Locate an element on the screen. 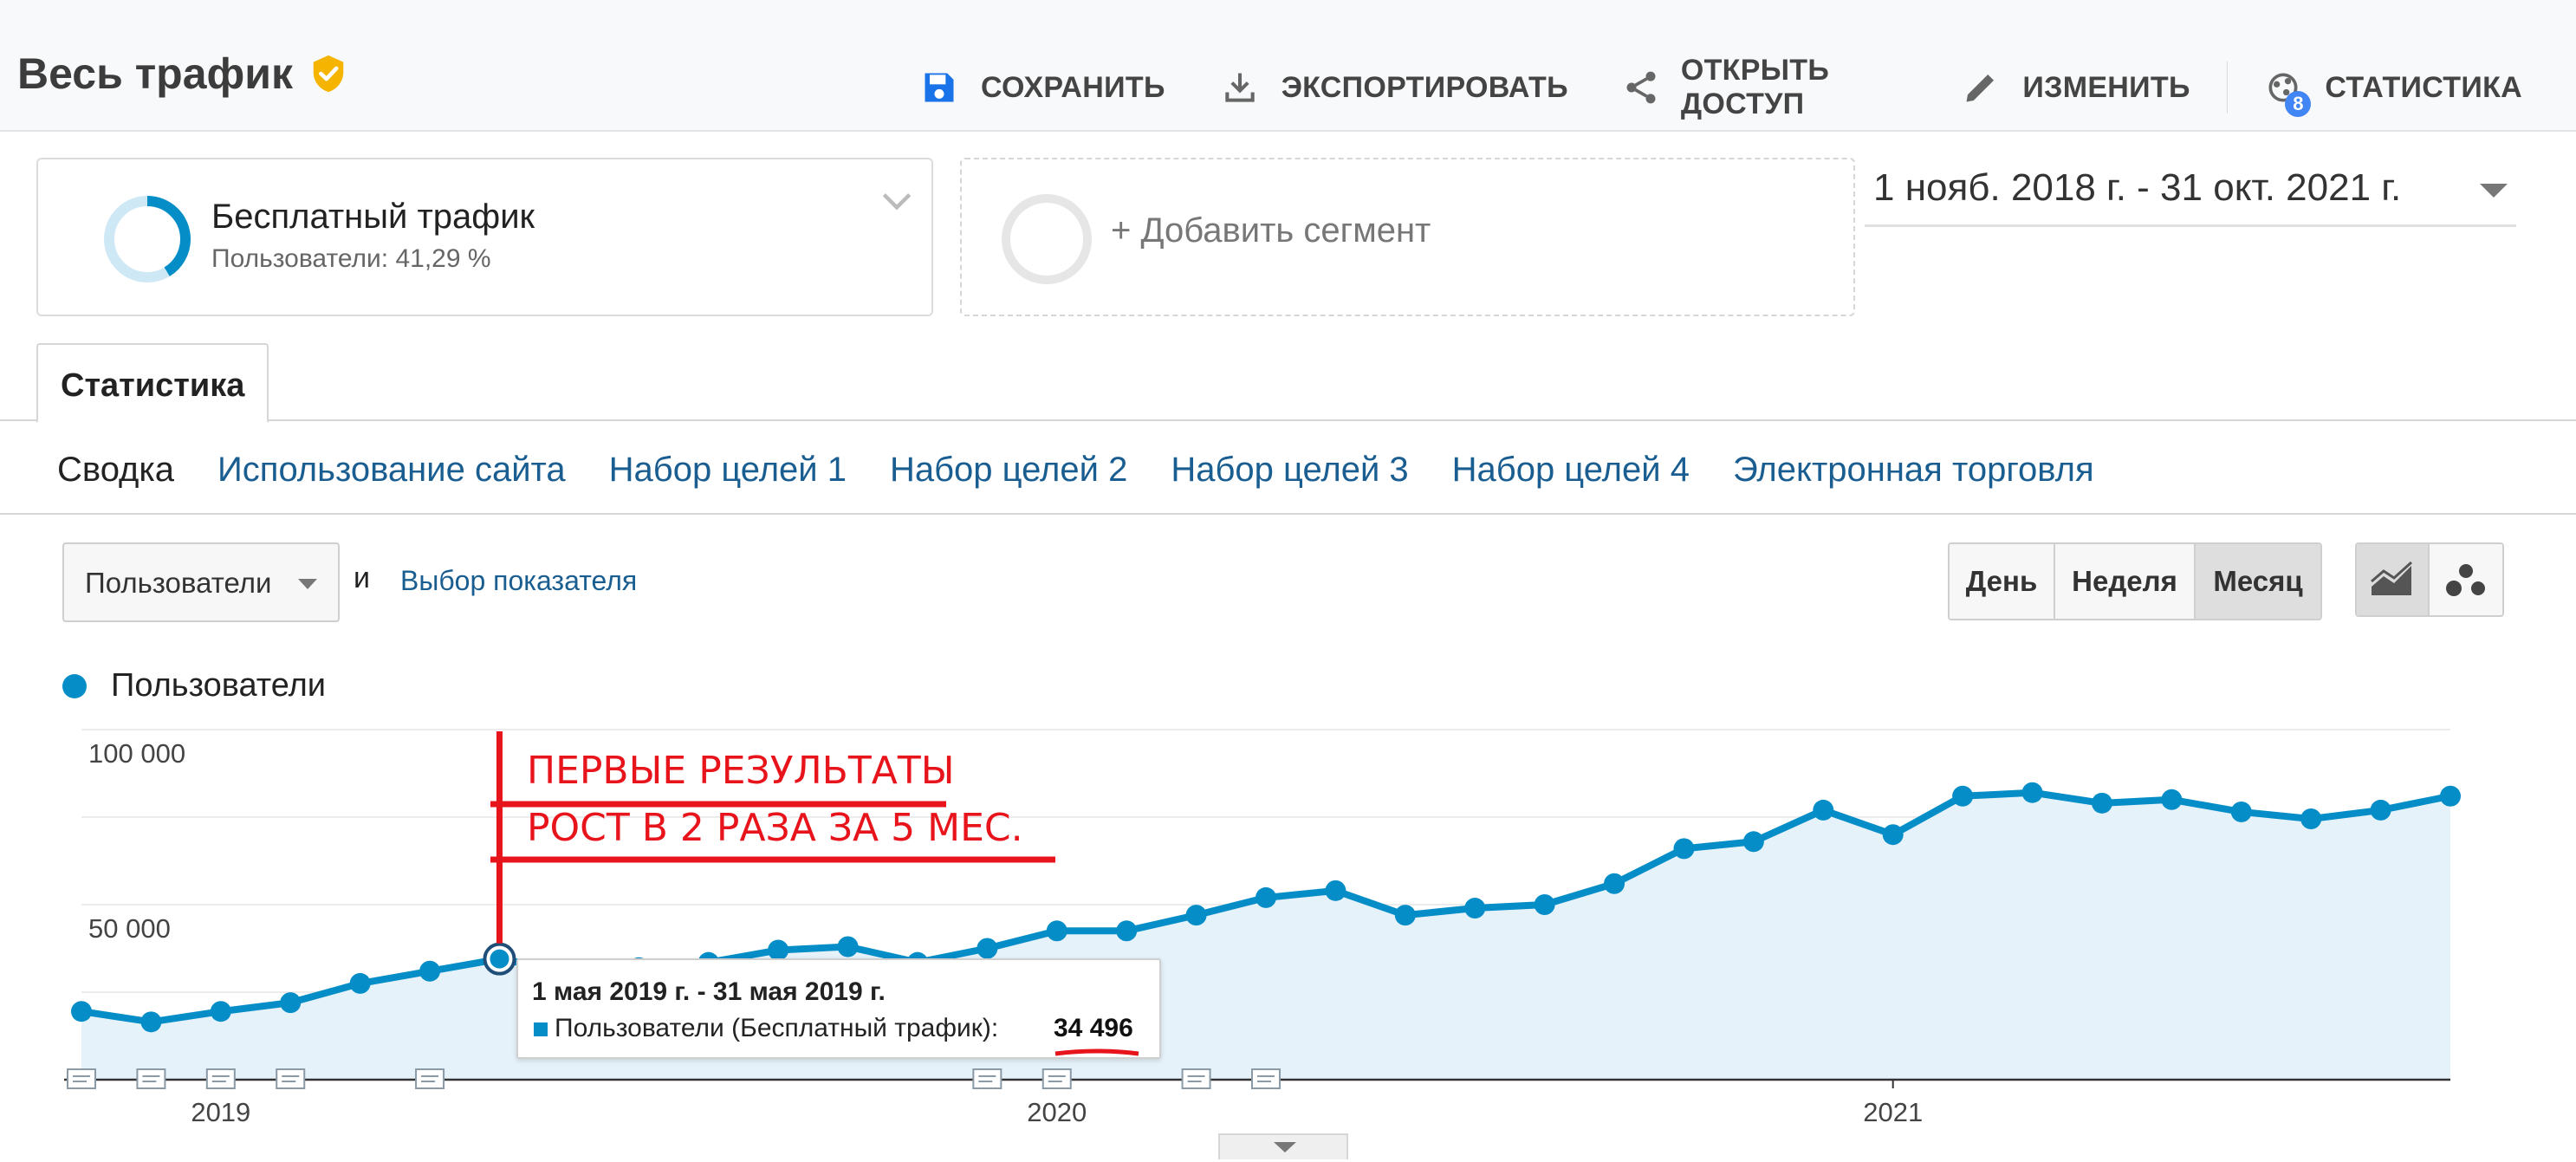 Image resolution: width=2576 pixels, height=1162 pixels. chart-legend: Пользователи is located at coordinates (194, 685).